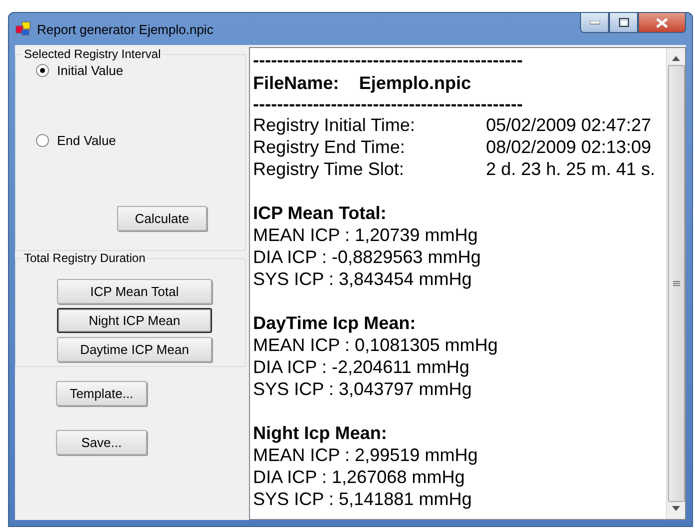  I want to click on report-button: Daytime ICP Mean, so click(134, 349).